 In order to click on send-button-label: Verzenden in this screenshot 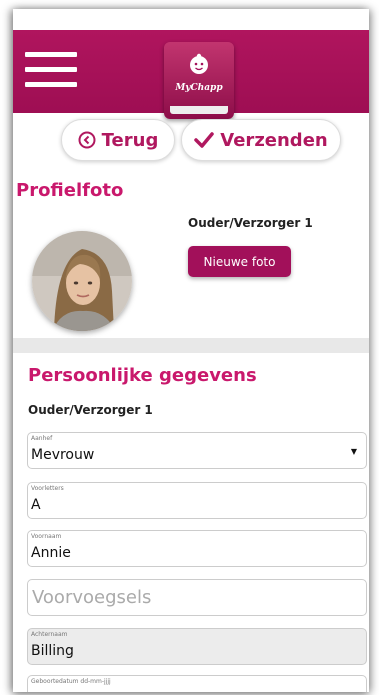, I will do `click(274, 140)`.